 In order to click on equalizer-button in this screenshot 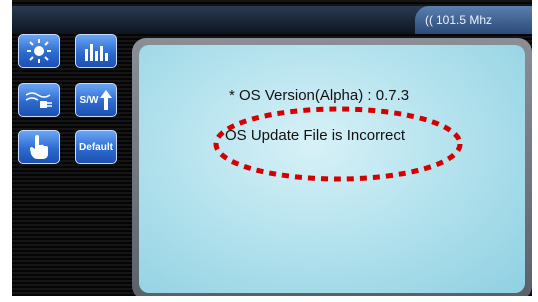, I will do `click(96, 51)`.